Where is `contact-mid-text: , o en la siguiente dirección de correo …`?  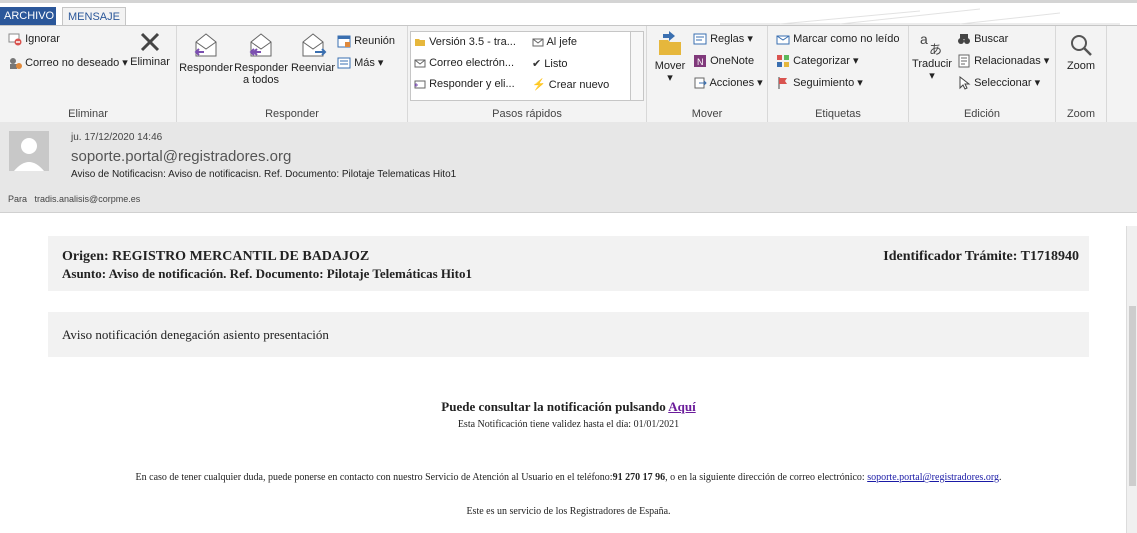 contact-mid-text: , o en la siguiente dirección de correo … is located at coordinates (766, 477).